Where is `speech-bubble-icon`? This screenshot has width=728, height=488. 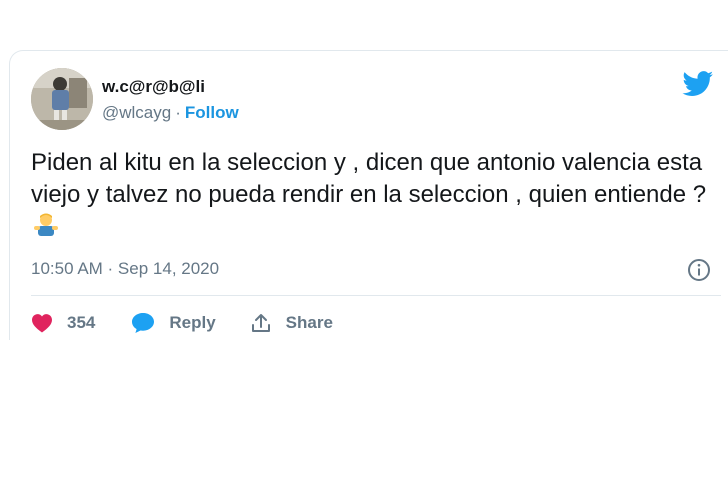 speech-bubble-icon is located at coordinates (143, 323).